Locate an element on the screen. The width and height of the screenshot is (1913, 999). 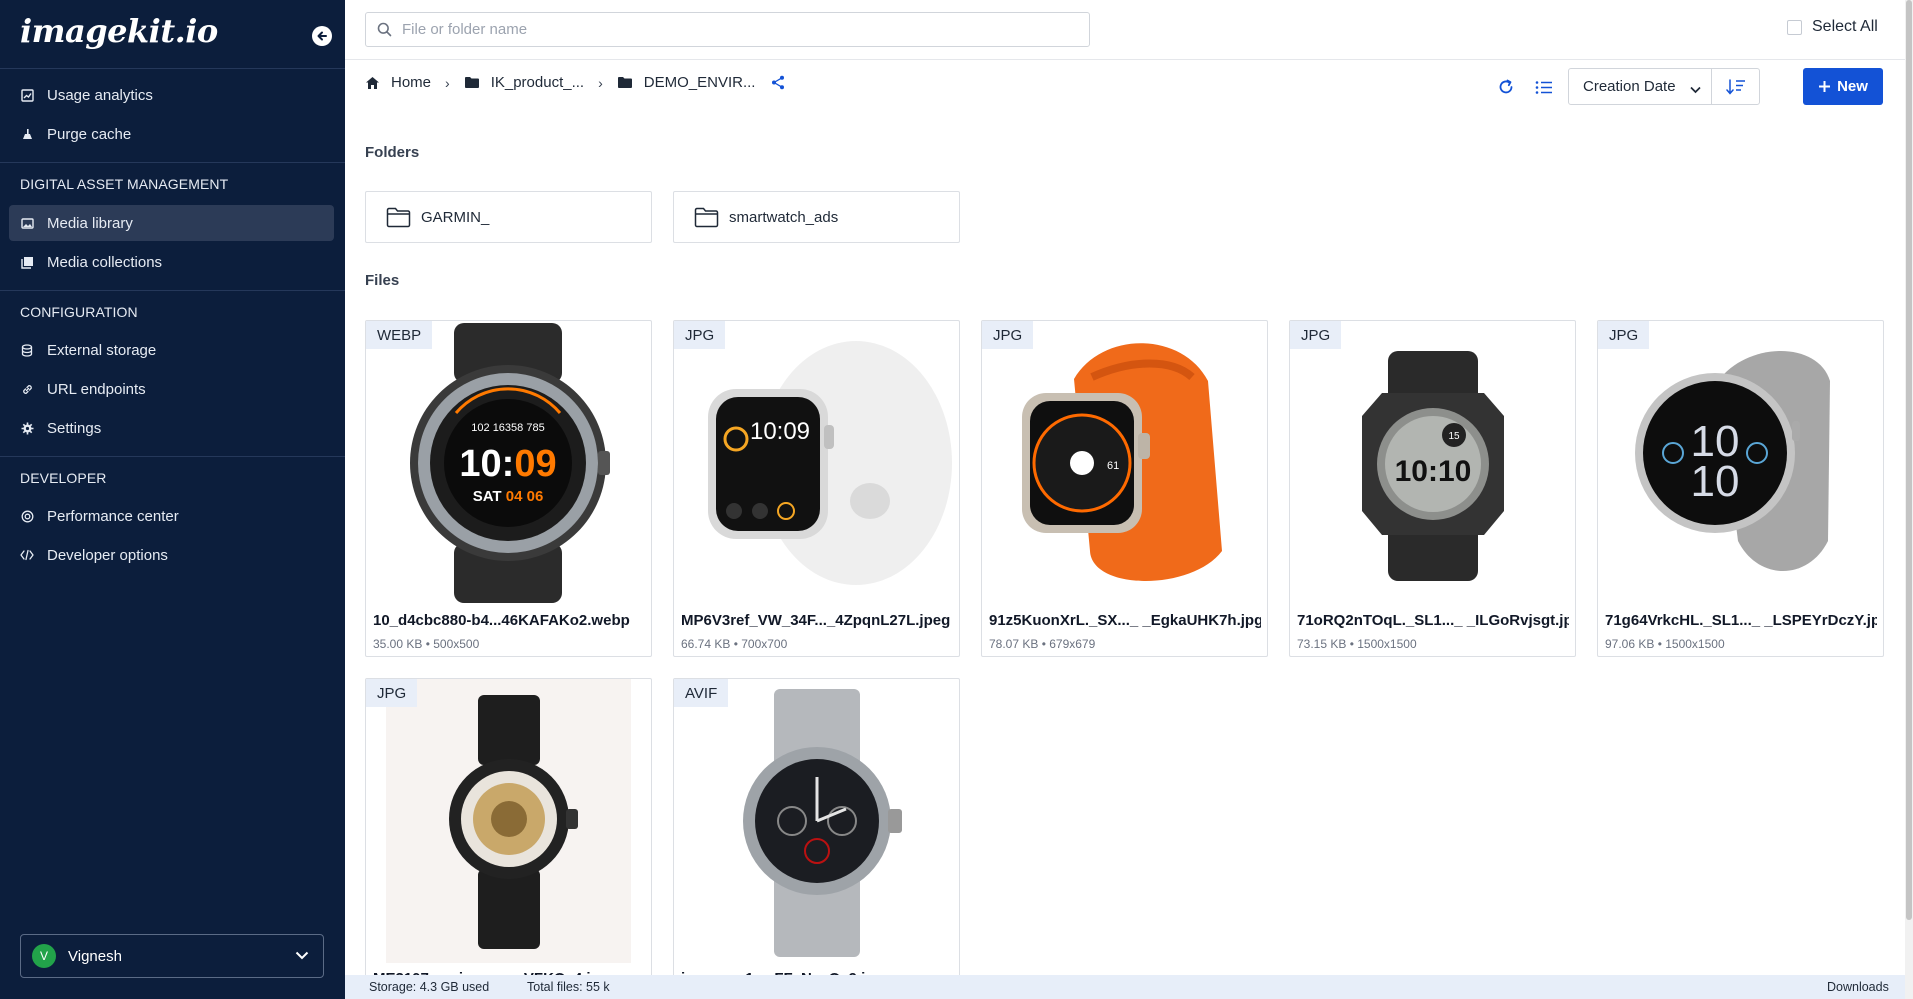
svg-text: 102 16358 785 is located at coordinates (507, 428).